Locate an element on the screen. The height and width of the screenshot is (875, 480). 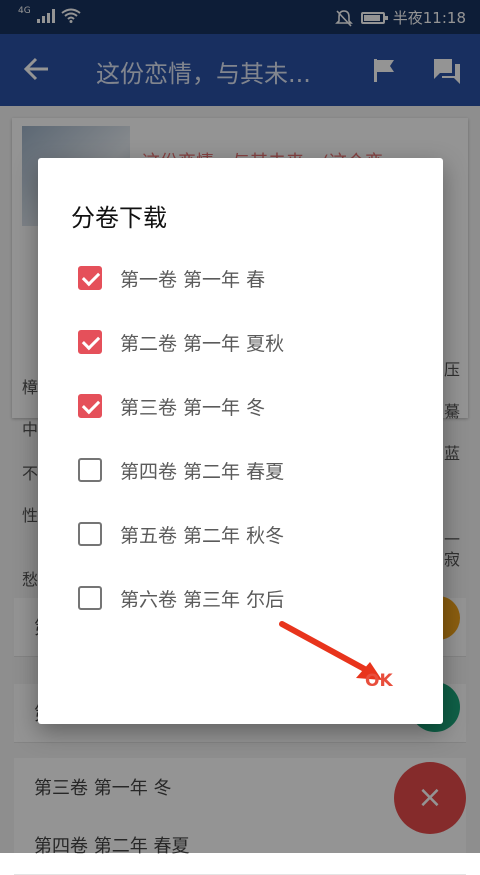
volume-option: 第一卷 第一年 春 is located at coordinates (171, 278).